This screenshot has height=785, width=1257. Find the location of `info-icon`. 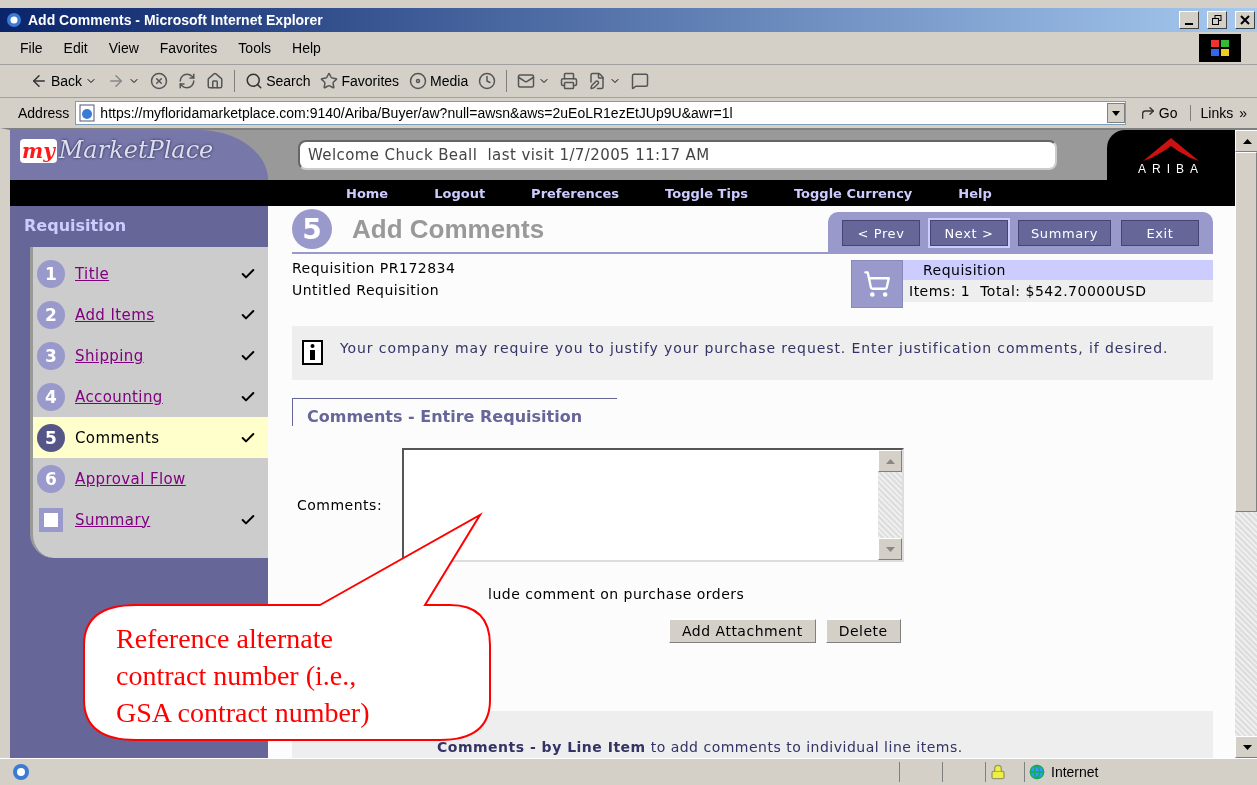

info-icon is located at coordinates (313, 353).